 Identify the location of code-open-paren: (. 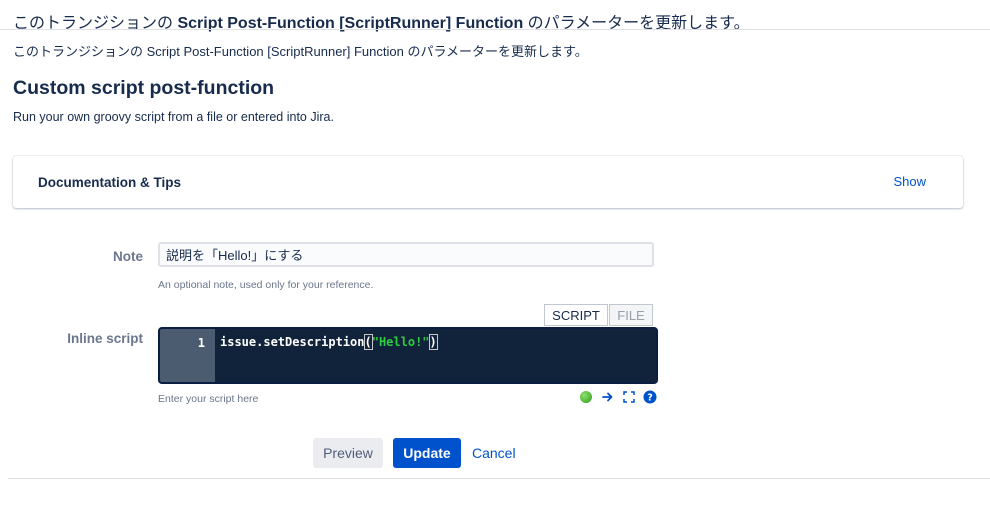
(368, 342).